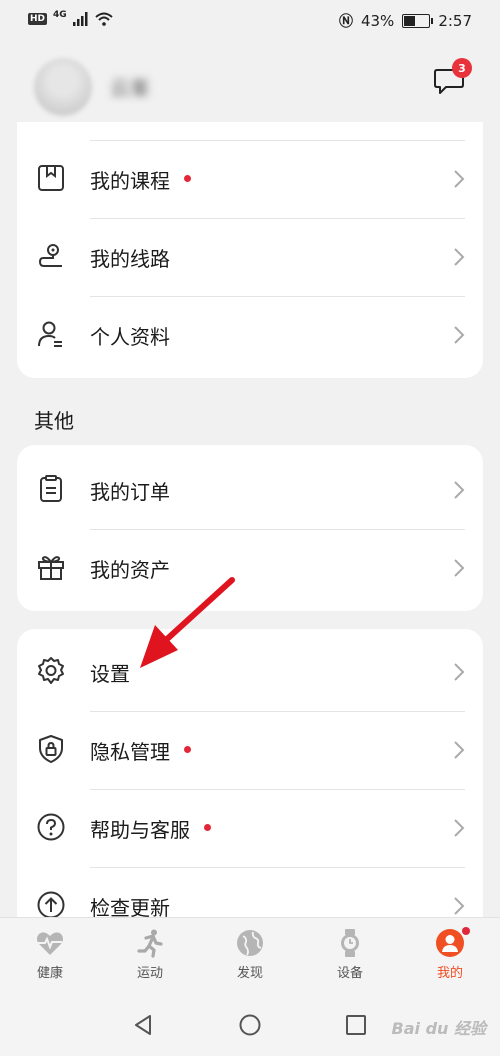  What do you see at coordinates (51, 670) in the screenshot?
I see `gear-icon` at bounding box center [51, 670].